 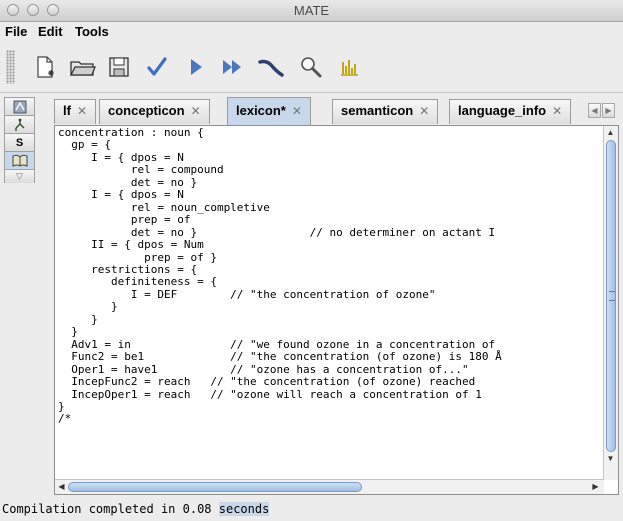 I want to click on tab-lf: lf ✕, so click(x=75, y=111).